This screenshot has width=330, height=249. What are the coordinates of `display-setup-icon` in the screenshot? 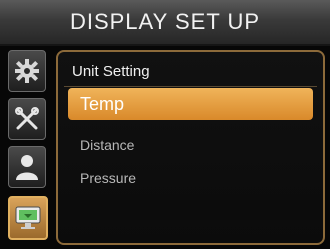 It's located at (28, 217).